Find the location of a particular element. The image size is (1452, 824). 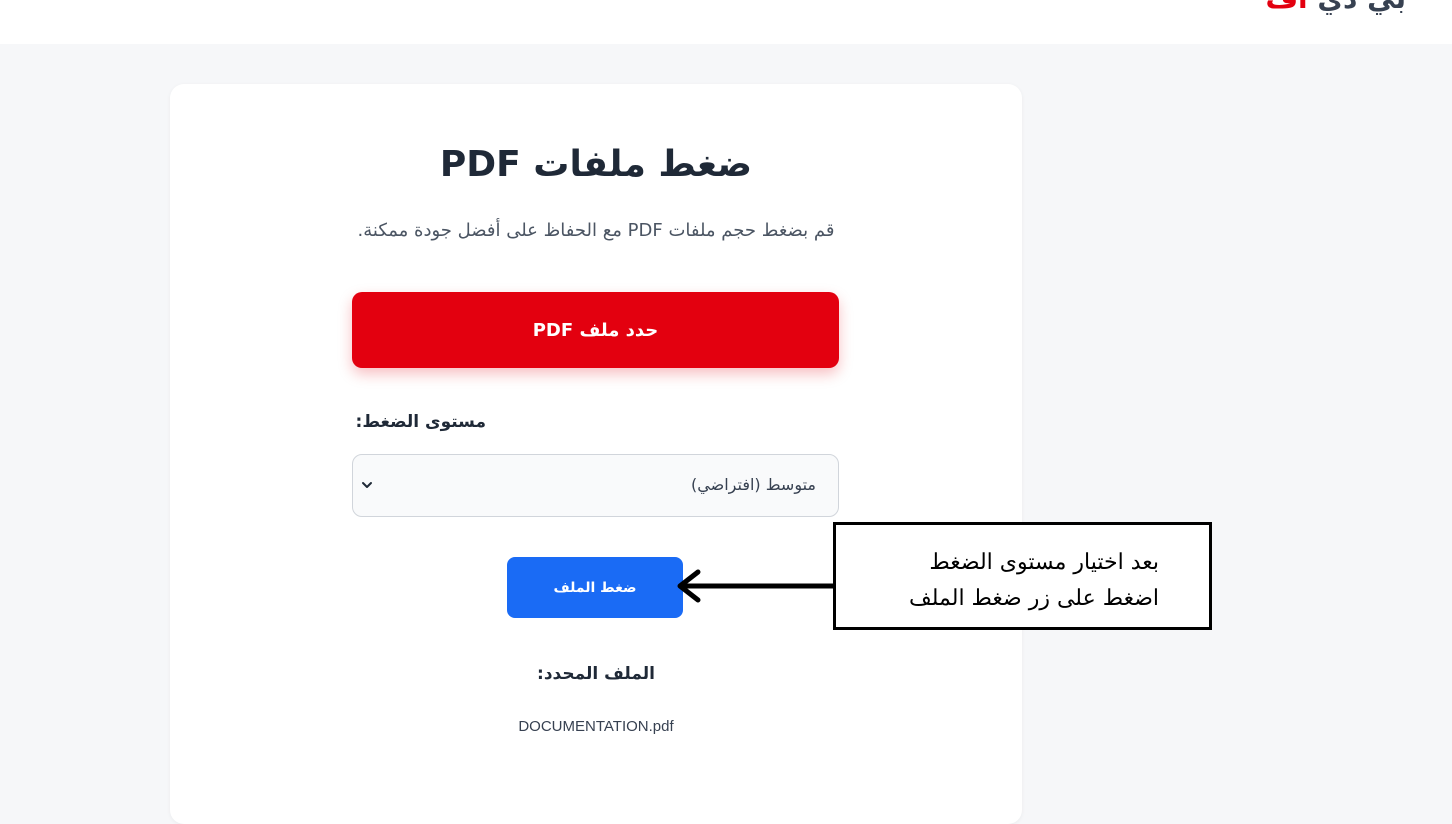

chevron-down-icon is located at coordinates (367, 485).